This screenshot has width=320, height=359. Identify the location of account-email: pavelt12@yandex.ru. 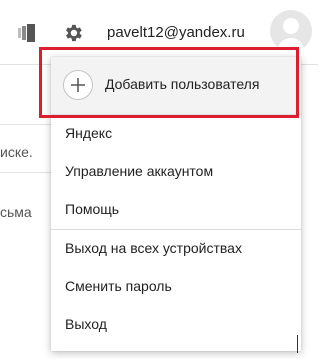
(176, 32).